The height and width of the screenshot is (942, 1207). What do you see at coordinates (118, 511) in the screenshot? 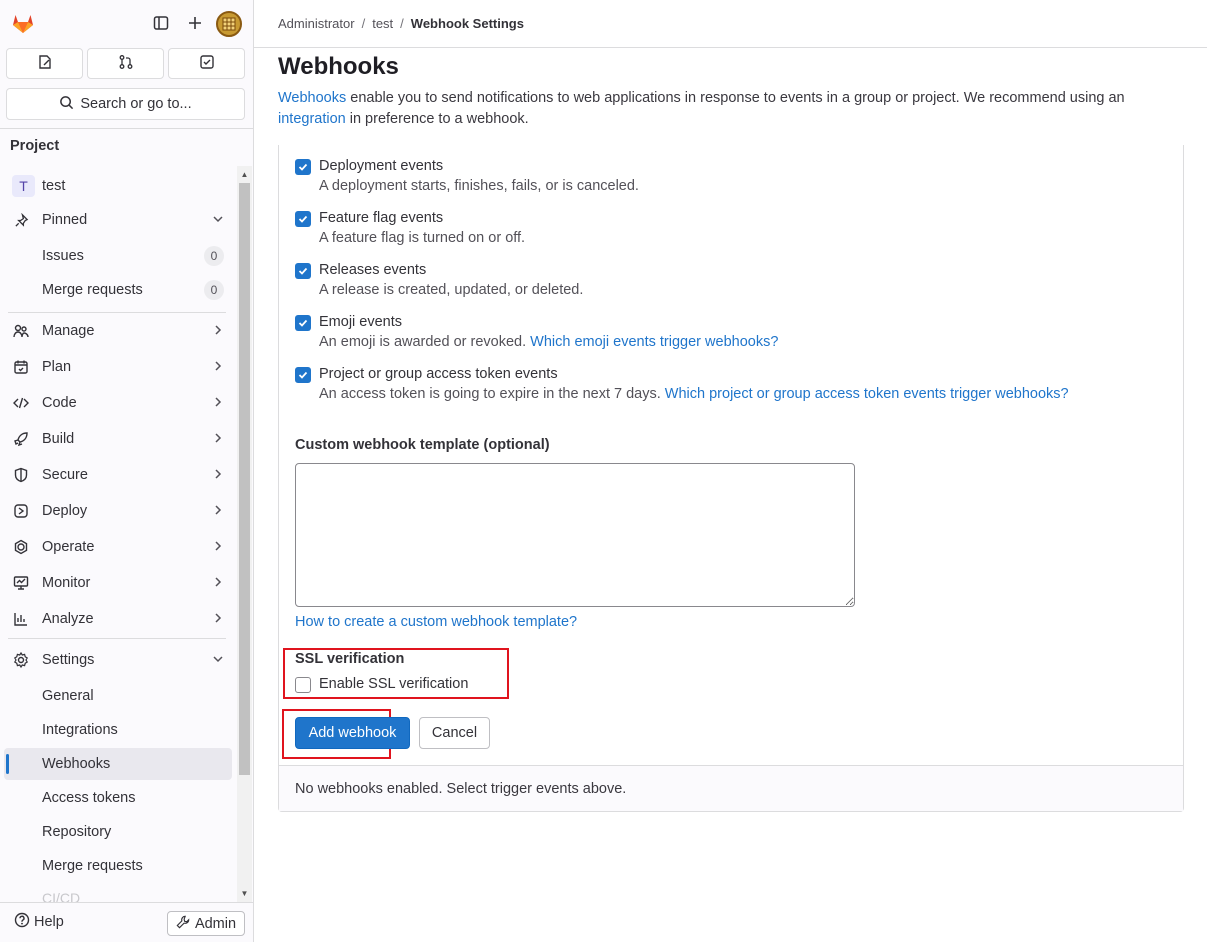
I see `sidebar-item-deploy: Deploy` at bounding box center [118, 511].